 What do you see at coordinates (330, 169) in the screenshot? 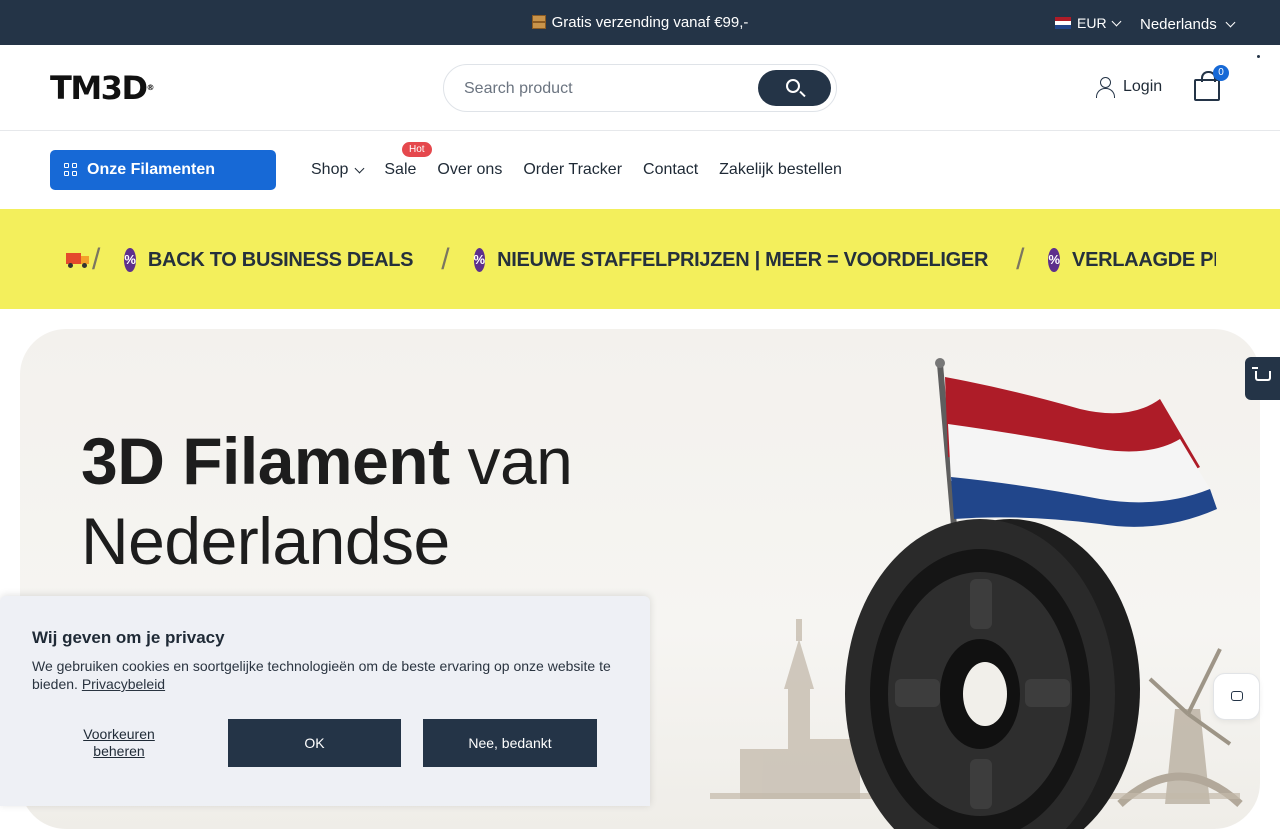
I see `nav-shop-label: Shop` at bounding box center [330, 169].